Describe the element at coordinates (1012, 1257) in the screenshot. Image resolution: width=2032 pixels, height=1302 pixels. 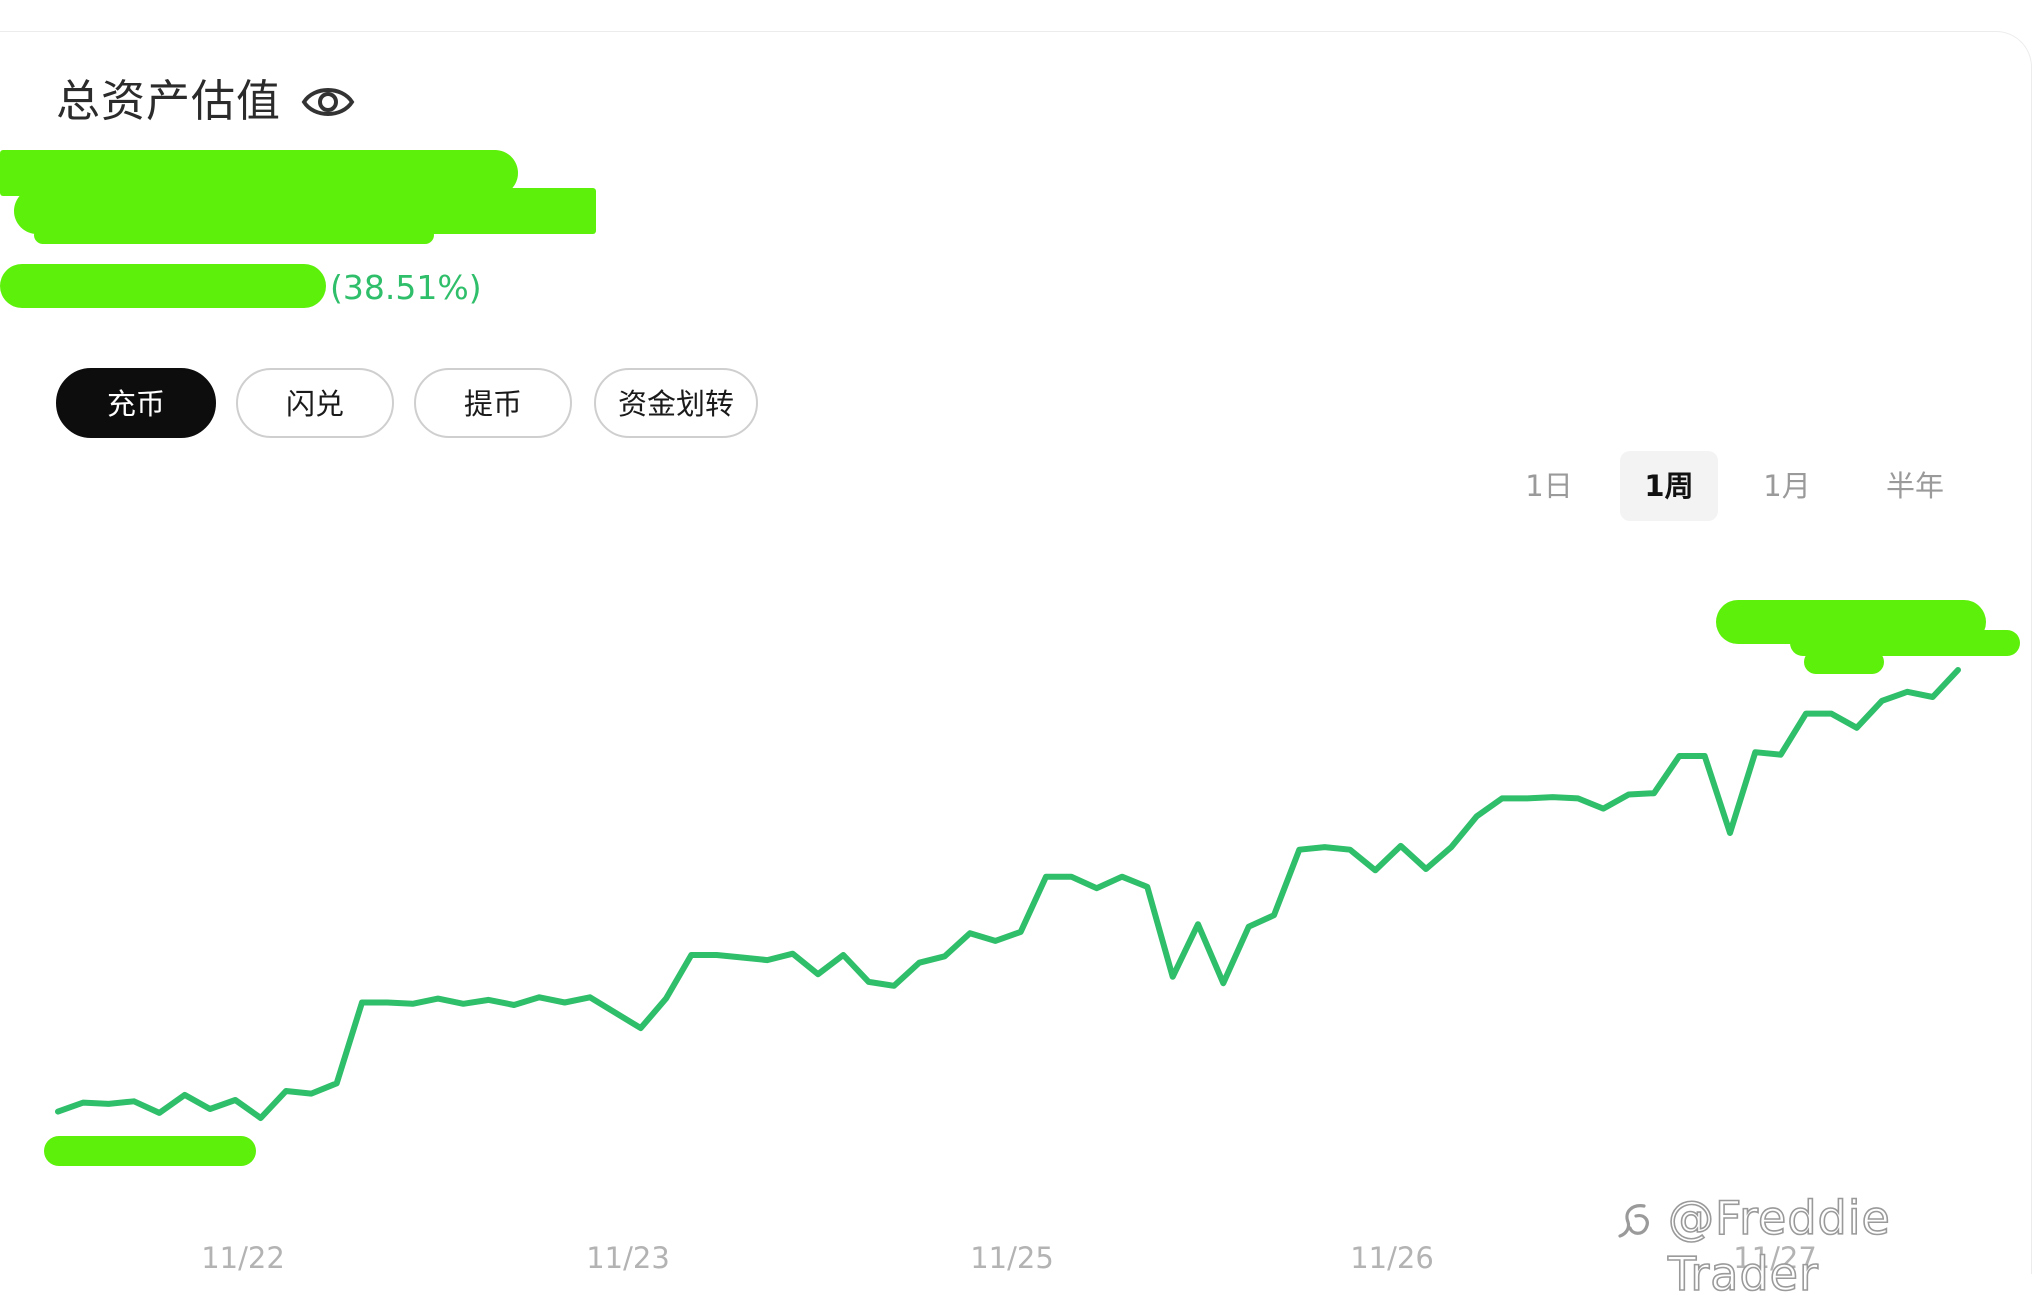
I see `x-tick-label: 11/25` at that location.